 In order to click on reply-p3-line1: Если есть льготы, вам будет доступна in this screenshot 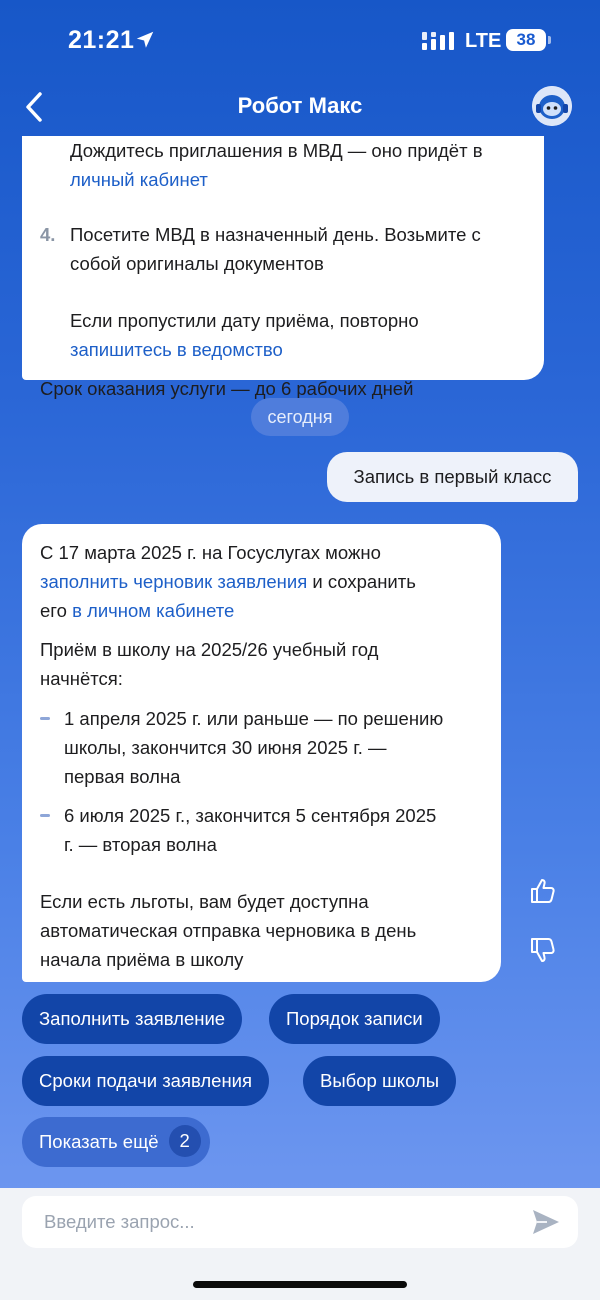, I will do `click(204, 901)`.